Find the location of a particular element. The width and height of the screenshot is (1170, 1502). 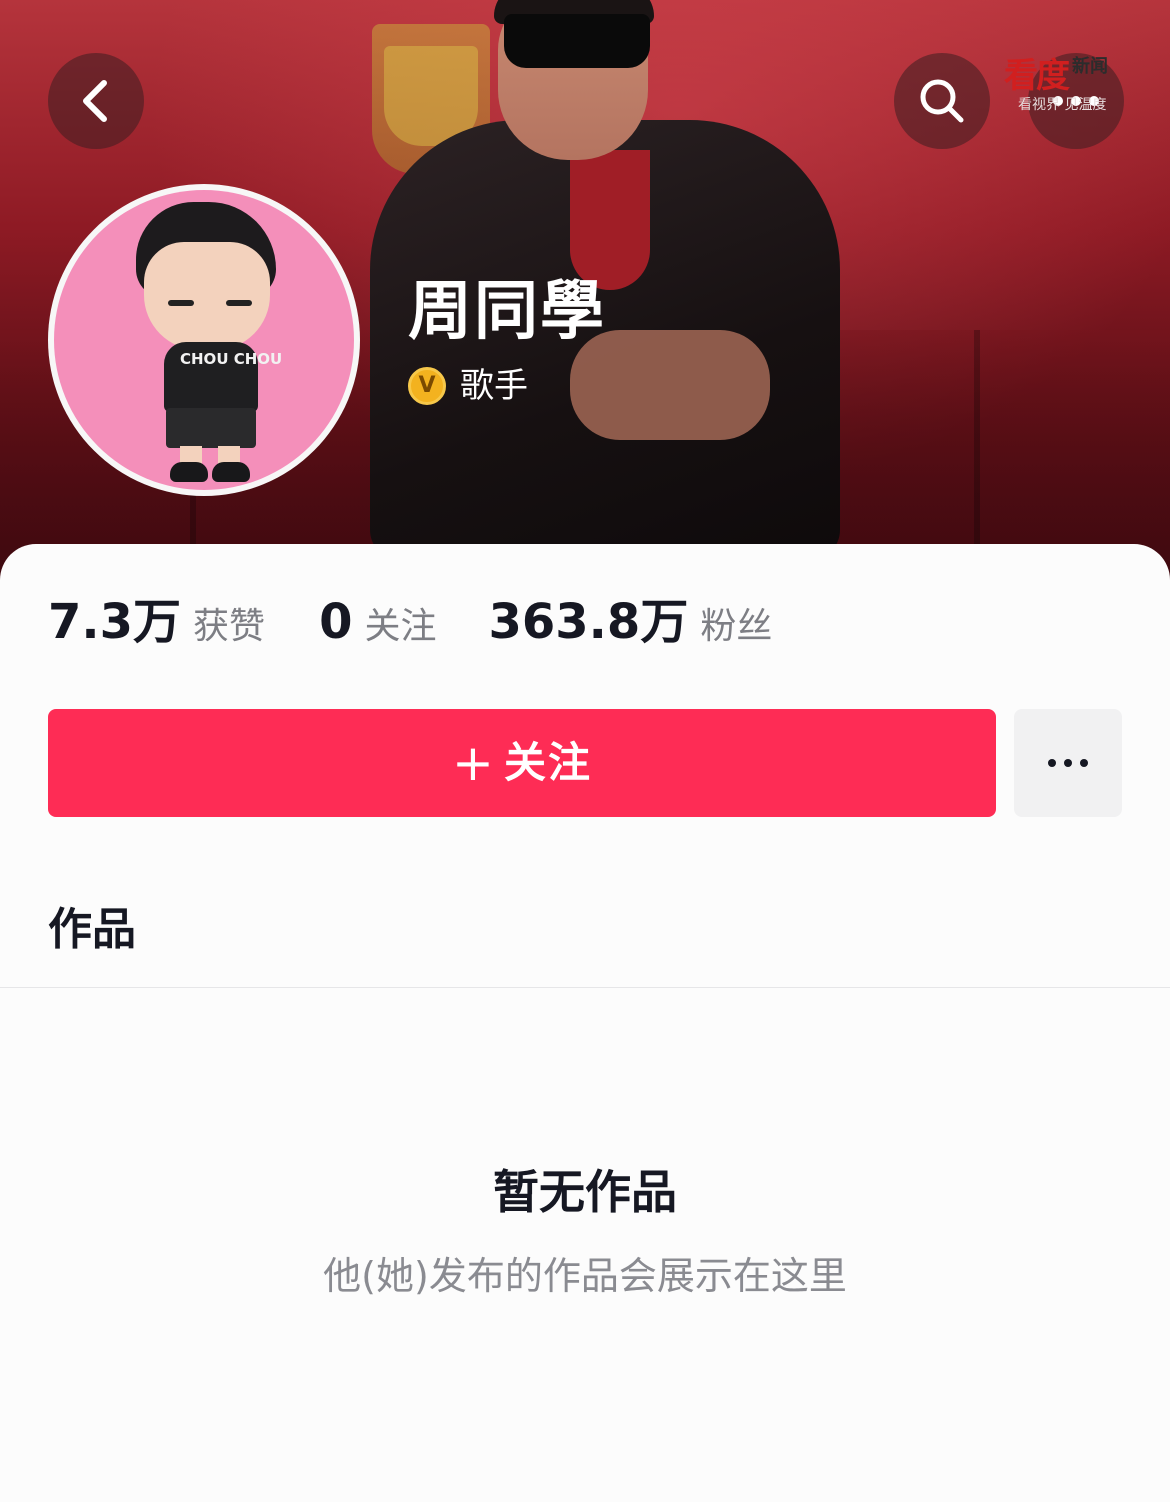

search-button is located at coordinates (942, 101).